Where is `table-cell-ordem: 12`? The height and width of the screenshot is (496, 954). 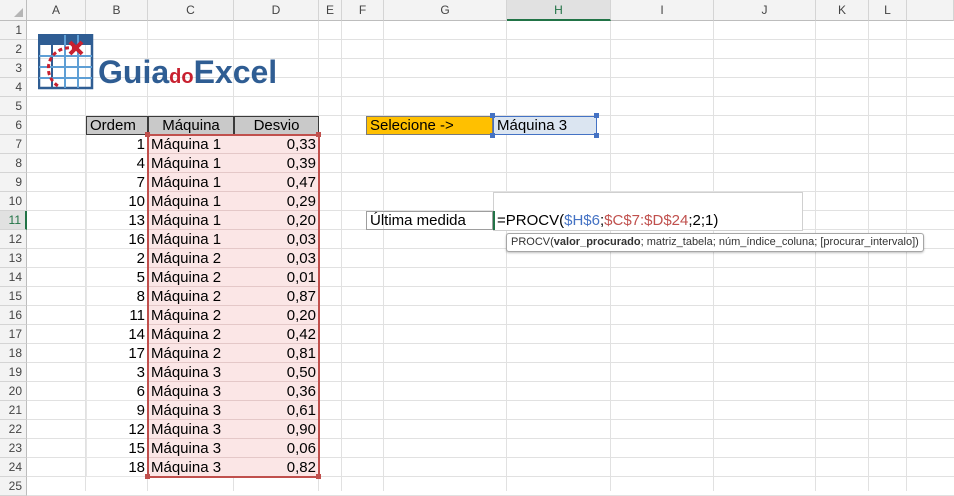 table-cell-ordem: 12 is located at coordinates (117, 429).